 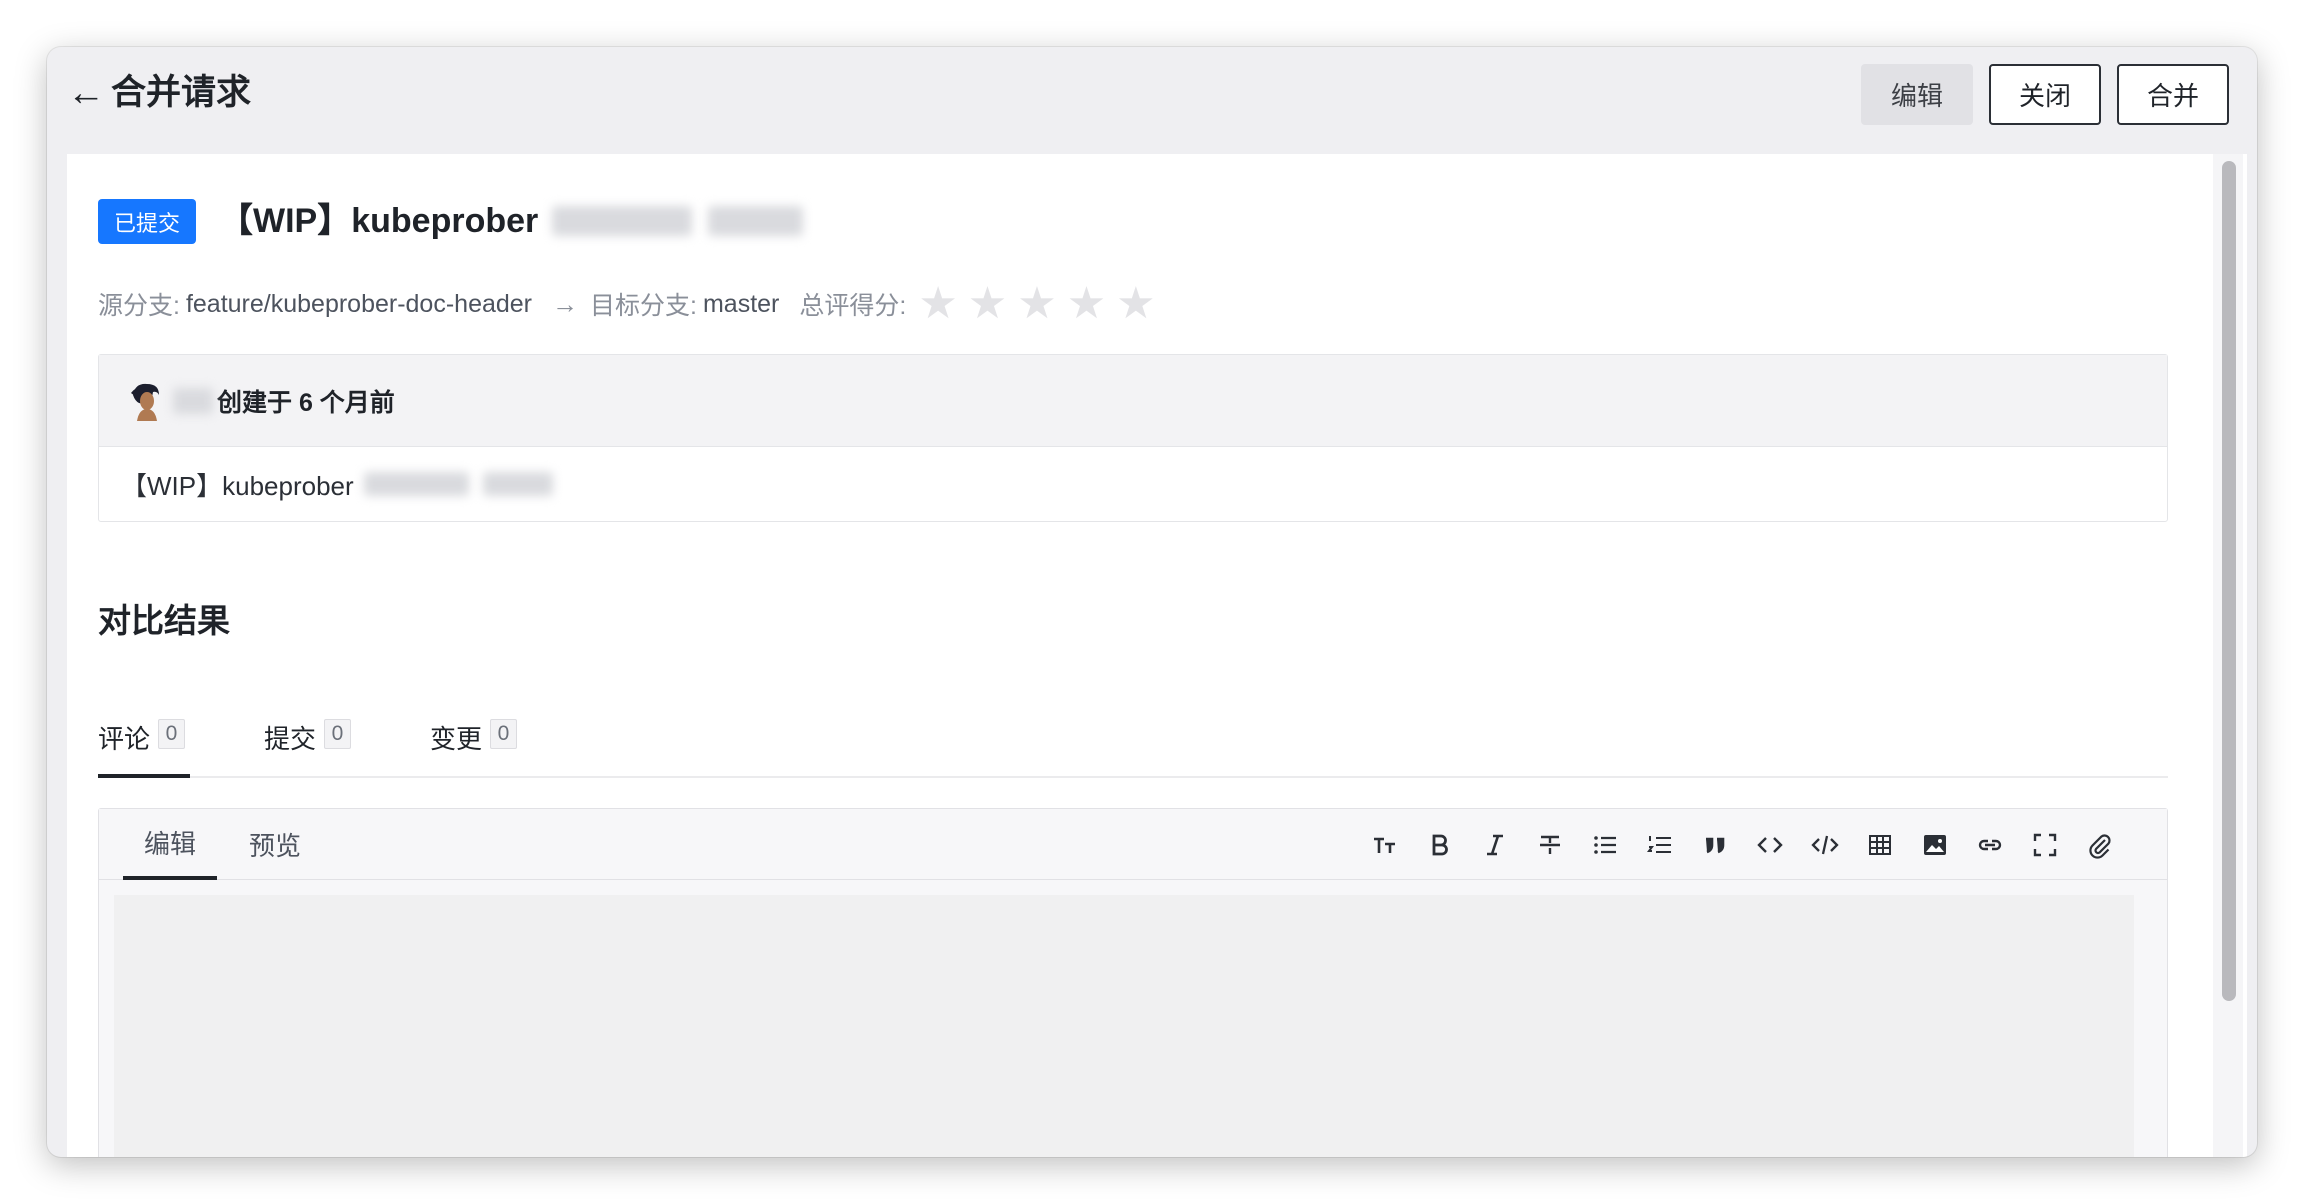 I want to click on scrollbar-thumb, so click(x=2229, y=581).